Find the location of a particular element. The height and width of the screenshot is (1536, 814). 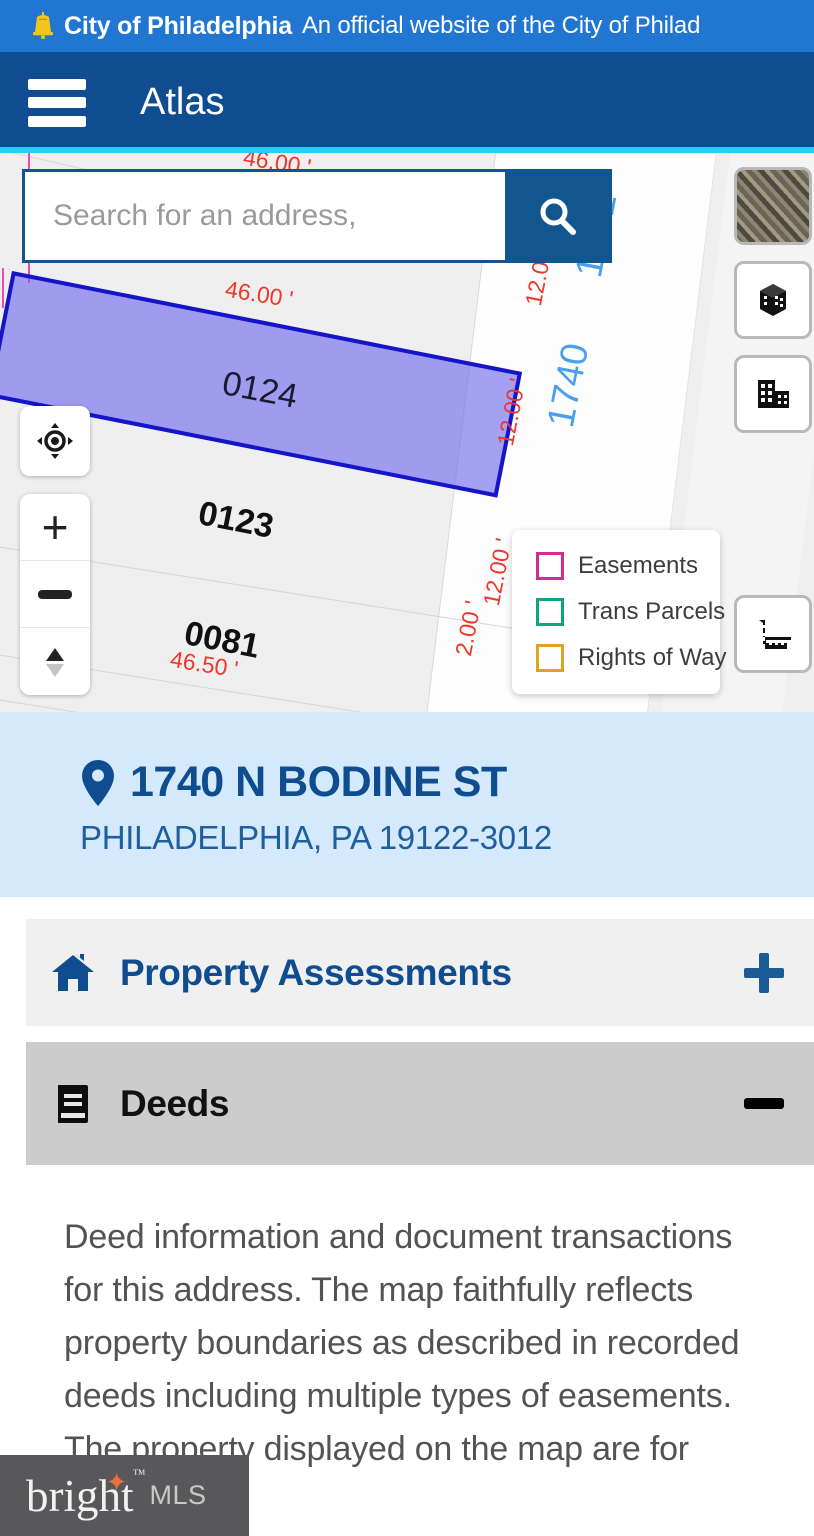

legend-label: Easements is located at coordinates (638, 565).